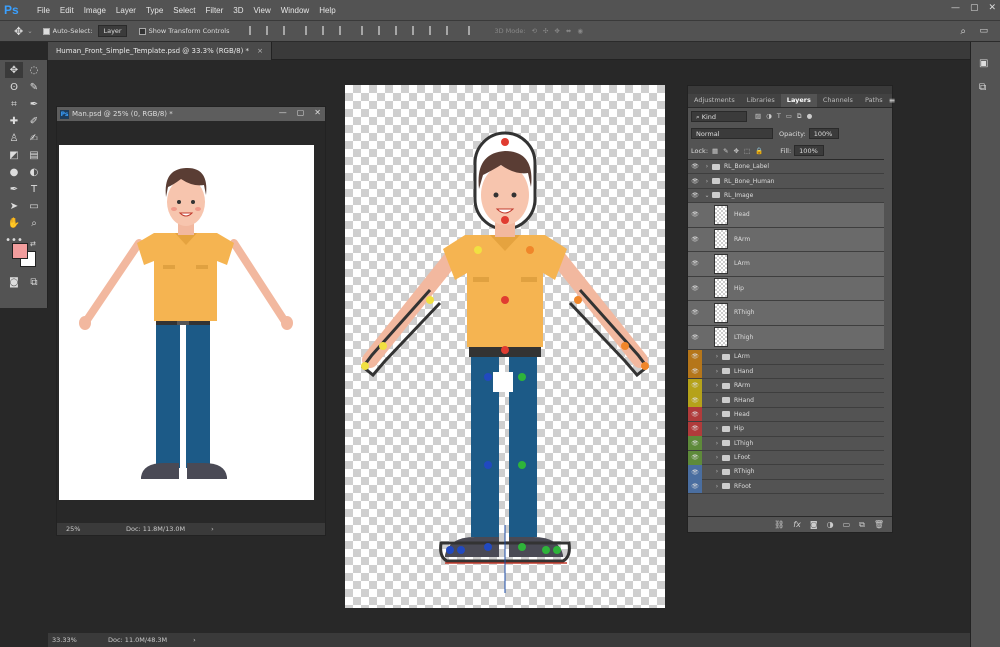 The image size is (1000, 647). Describe the element at coordinates (786, 472) in the screenshot. I see `layer-row: 👁 › RThigh` at that location.